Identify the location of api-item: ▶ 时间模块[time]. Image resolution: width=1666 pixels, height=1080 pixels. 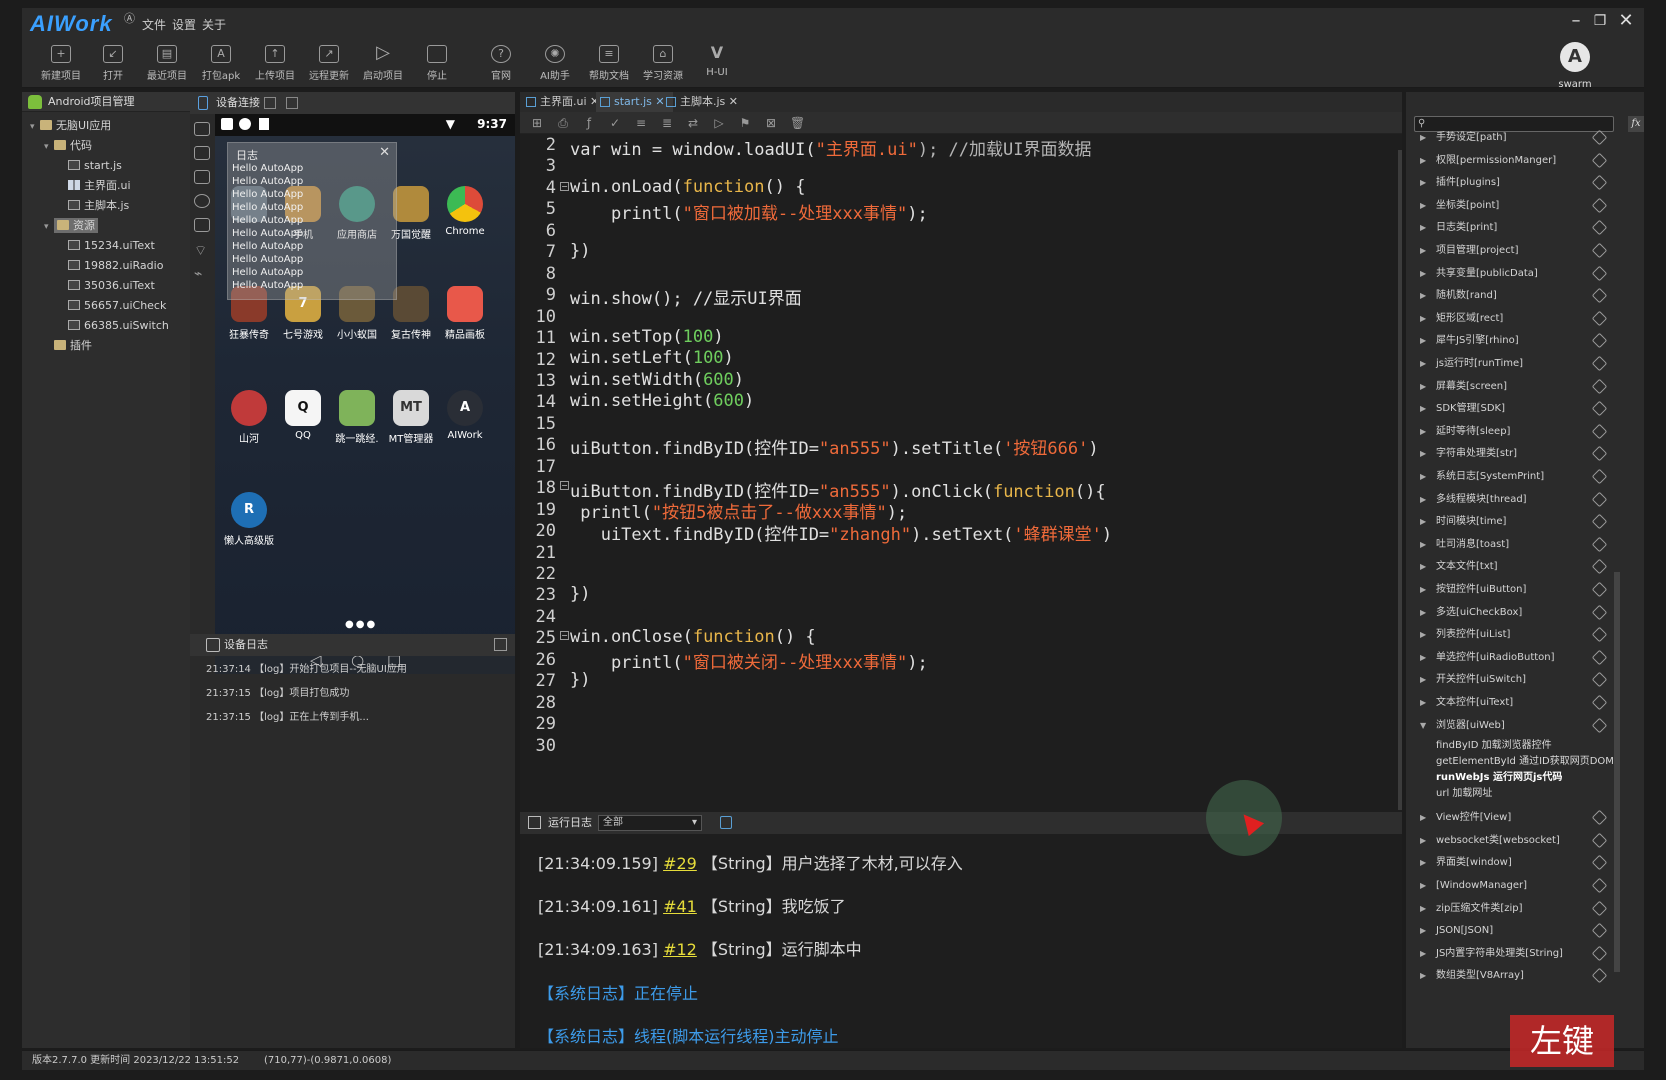
(1517, 522).